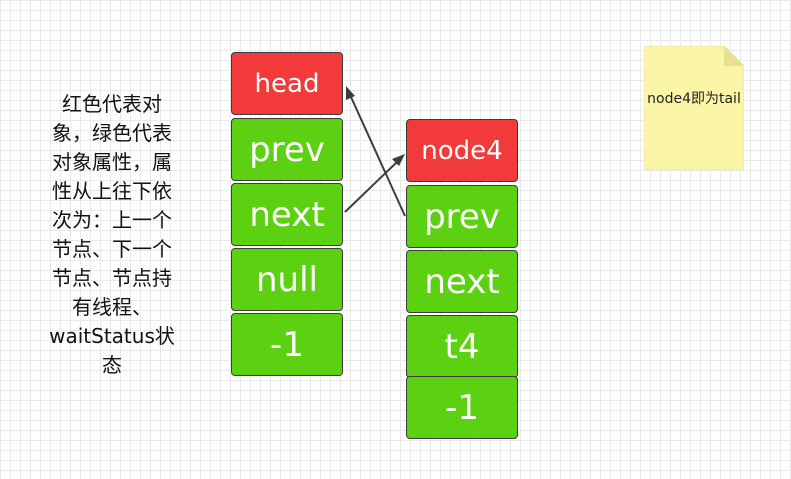 The image size is (791, 479). What do you see at coordinates (694, 99) in the screenshot?
I see `note-text: node4即为tail` at bounding box center [694, 99].